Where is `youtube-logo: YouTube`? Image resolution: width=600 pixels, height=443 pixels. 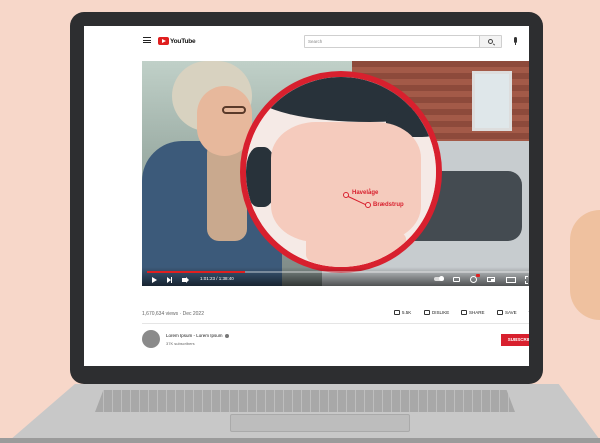
youtube-logo: YouTube is located at coordinates (177, 41).